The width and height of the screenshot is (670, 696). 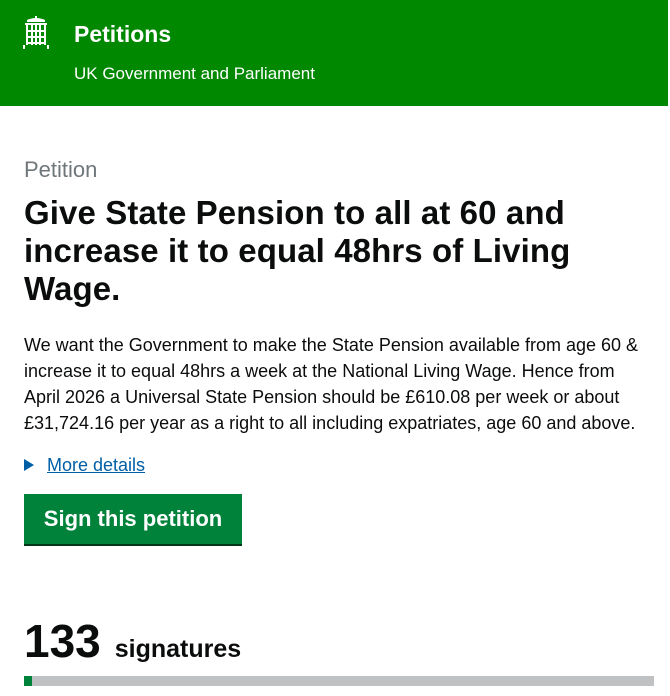 I want to click on portcullis-icon, so click(x=36, y=32).